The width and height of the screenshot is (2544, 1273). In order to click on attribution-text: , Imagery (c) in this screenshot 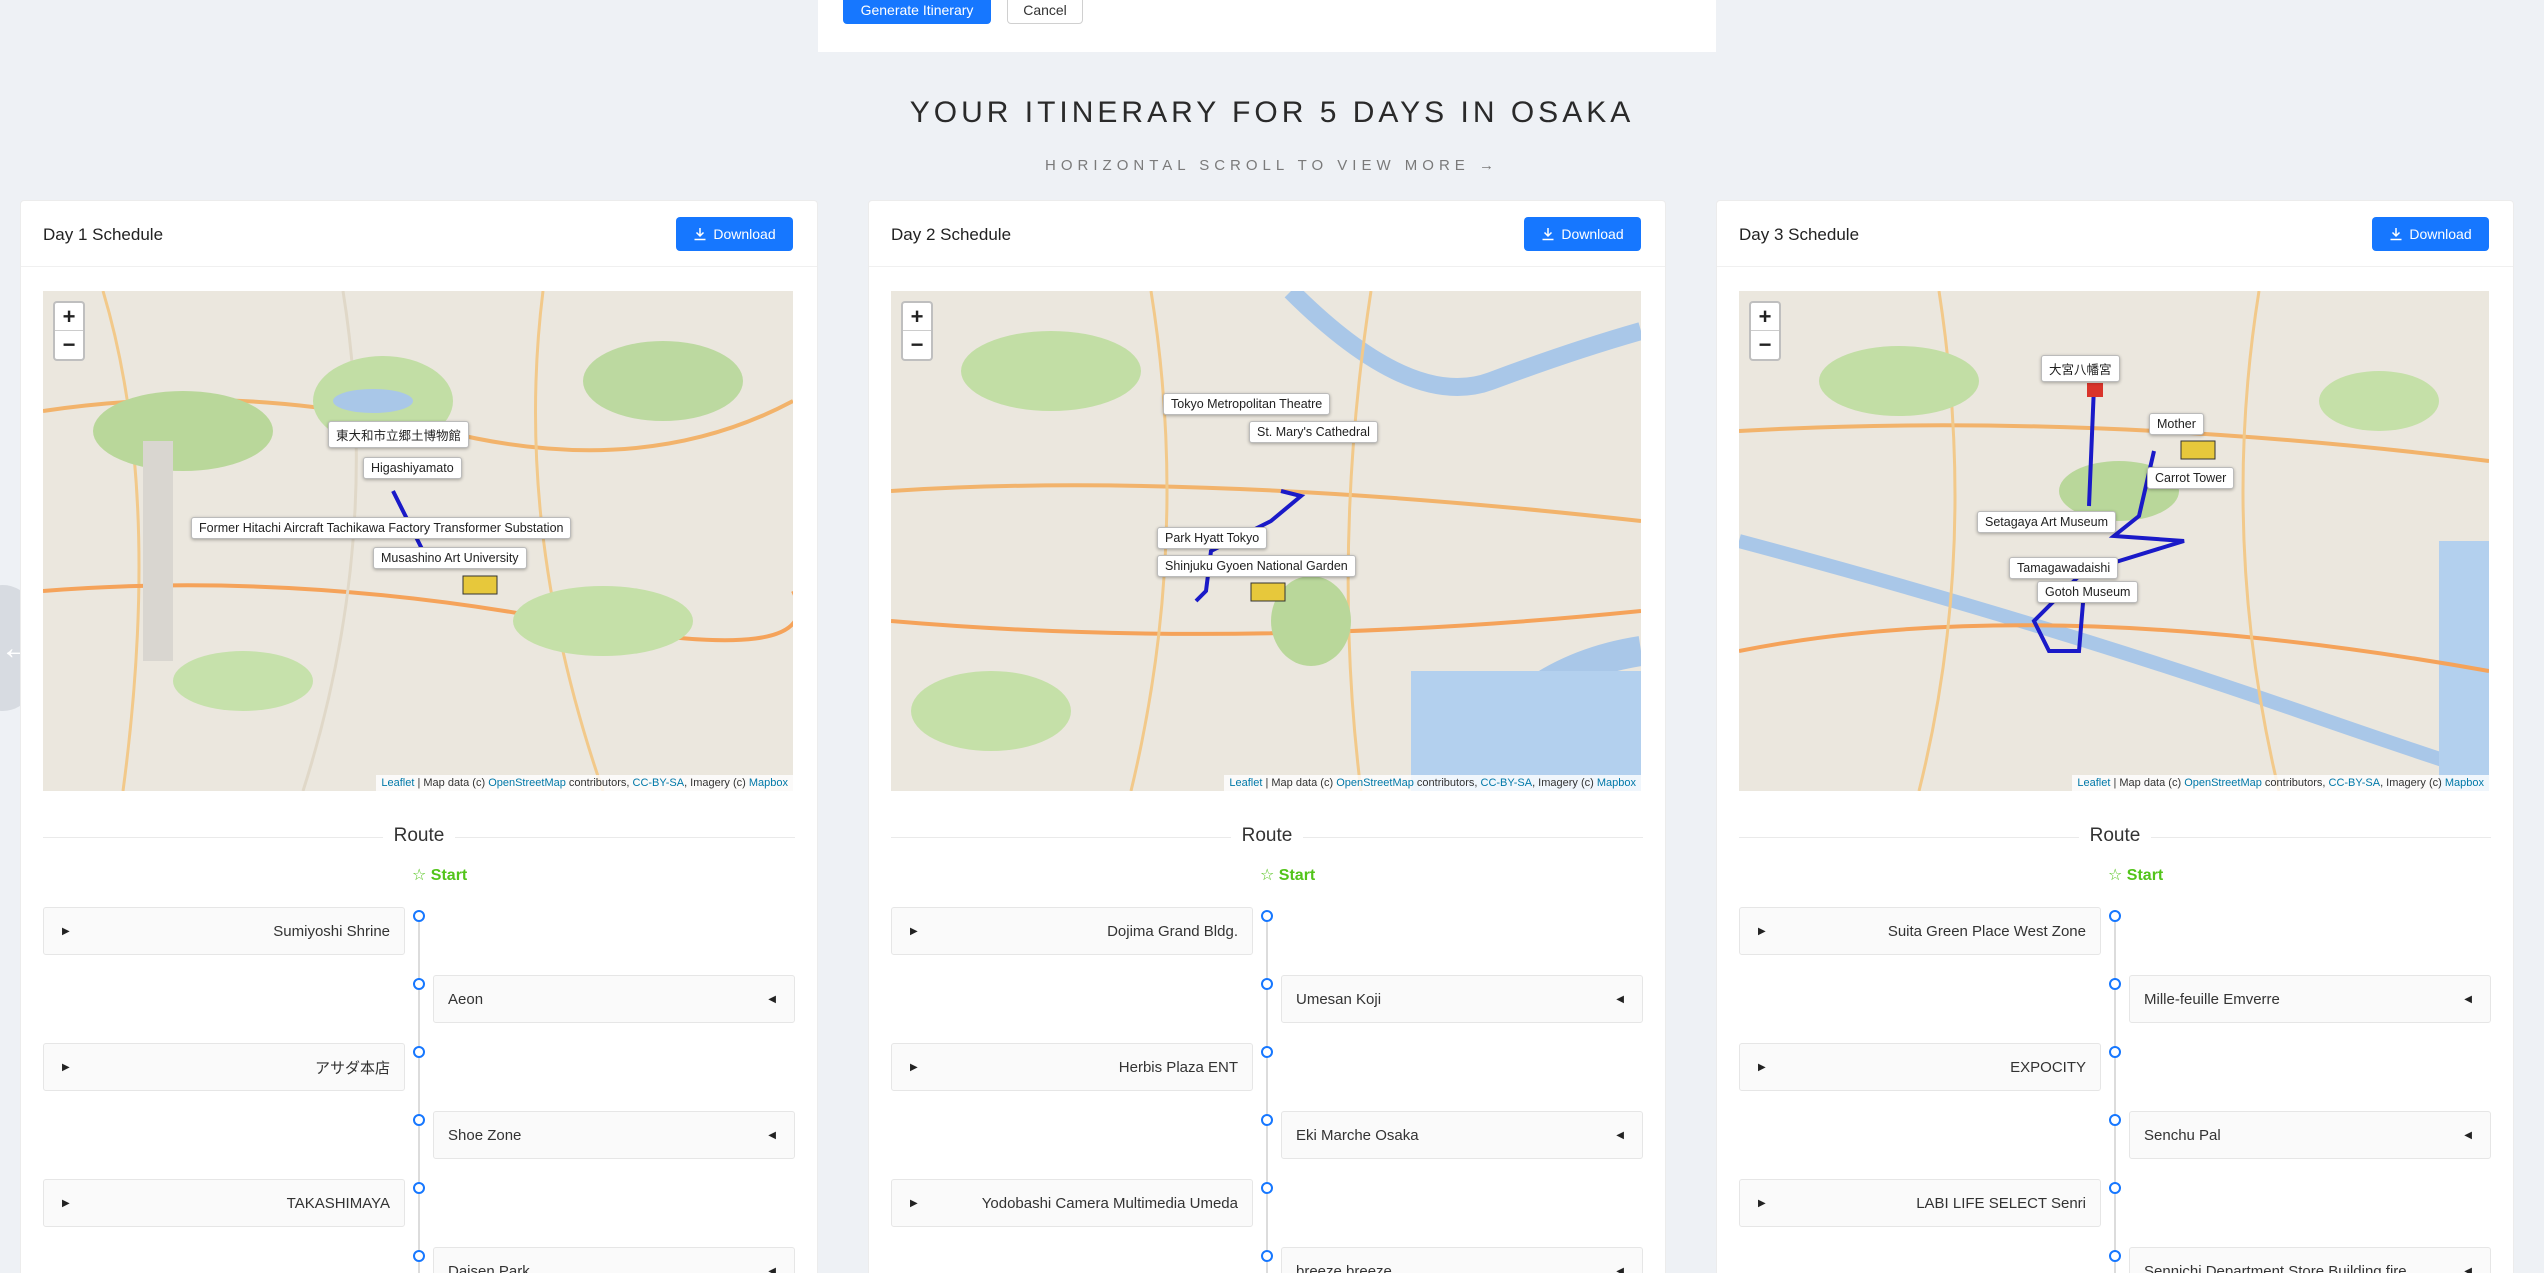, I will do `click(2411, 783)`.